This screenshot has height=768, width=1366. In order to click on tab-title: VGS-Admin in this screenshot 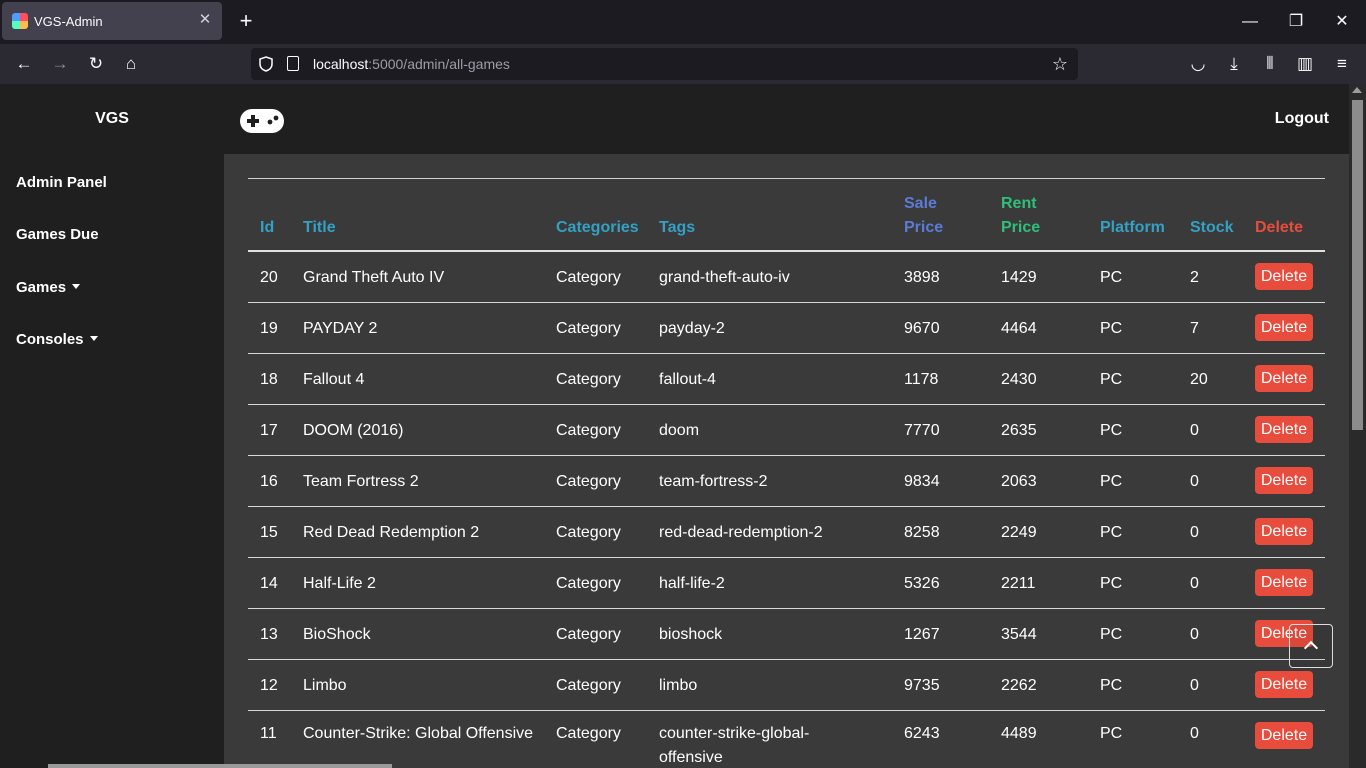, I will do `click(68, 21)`.